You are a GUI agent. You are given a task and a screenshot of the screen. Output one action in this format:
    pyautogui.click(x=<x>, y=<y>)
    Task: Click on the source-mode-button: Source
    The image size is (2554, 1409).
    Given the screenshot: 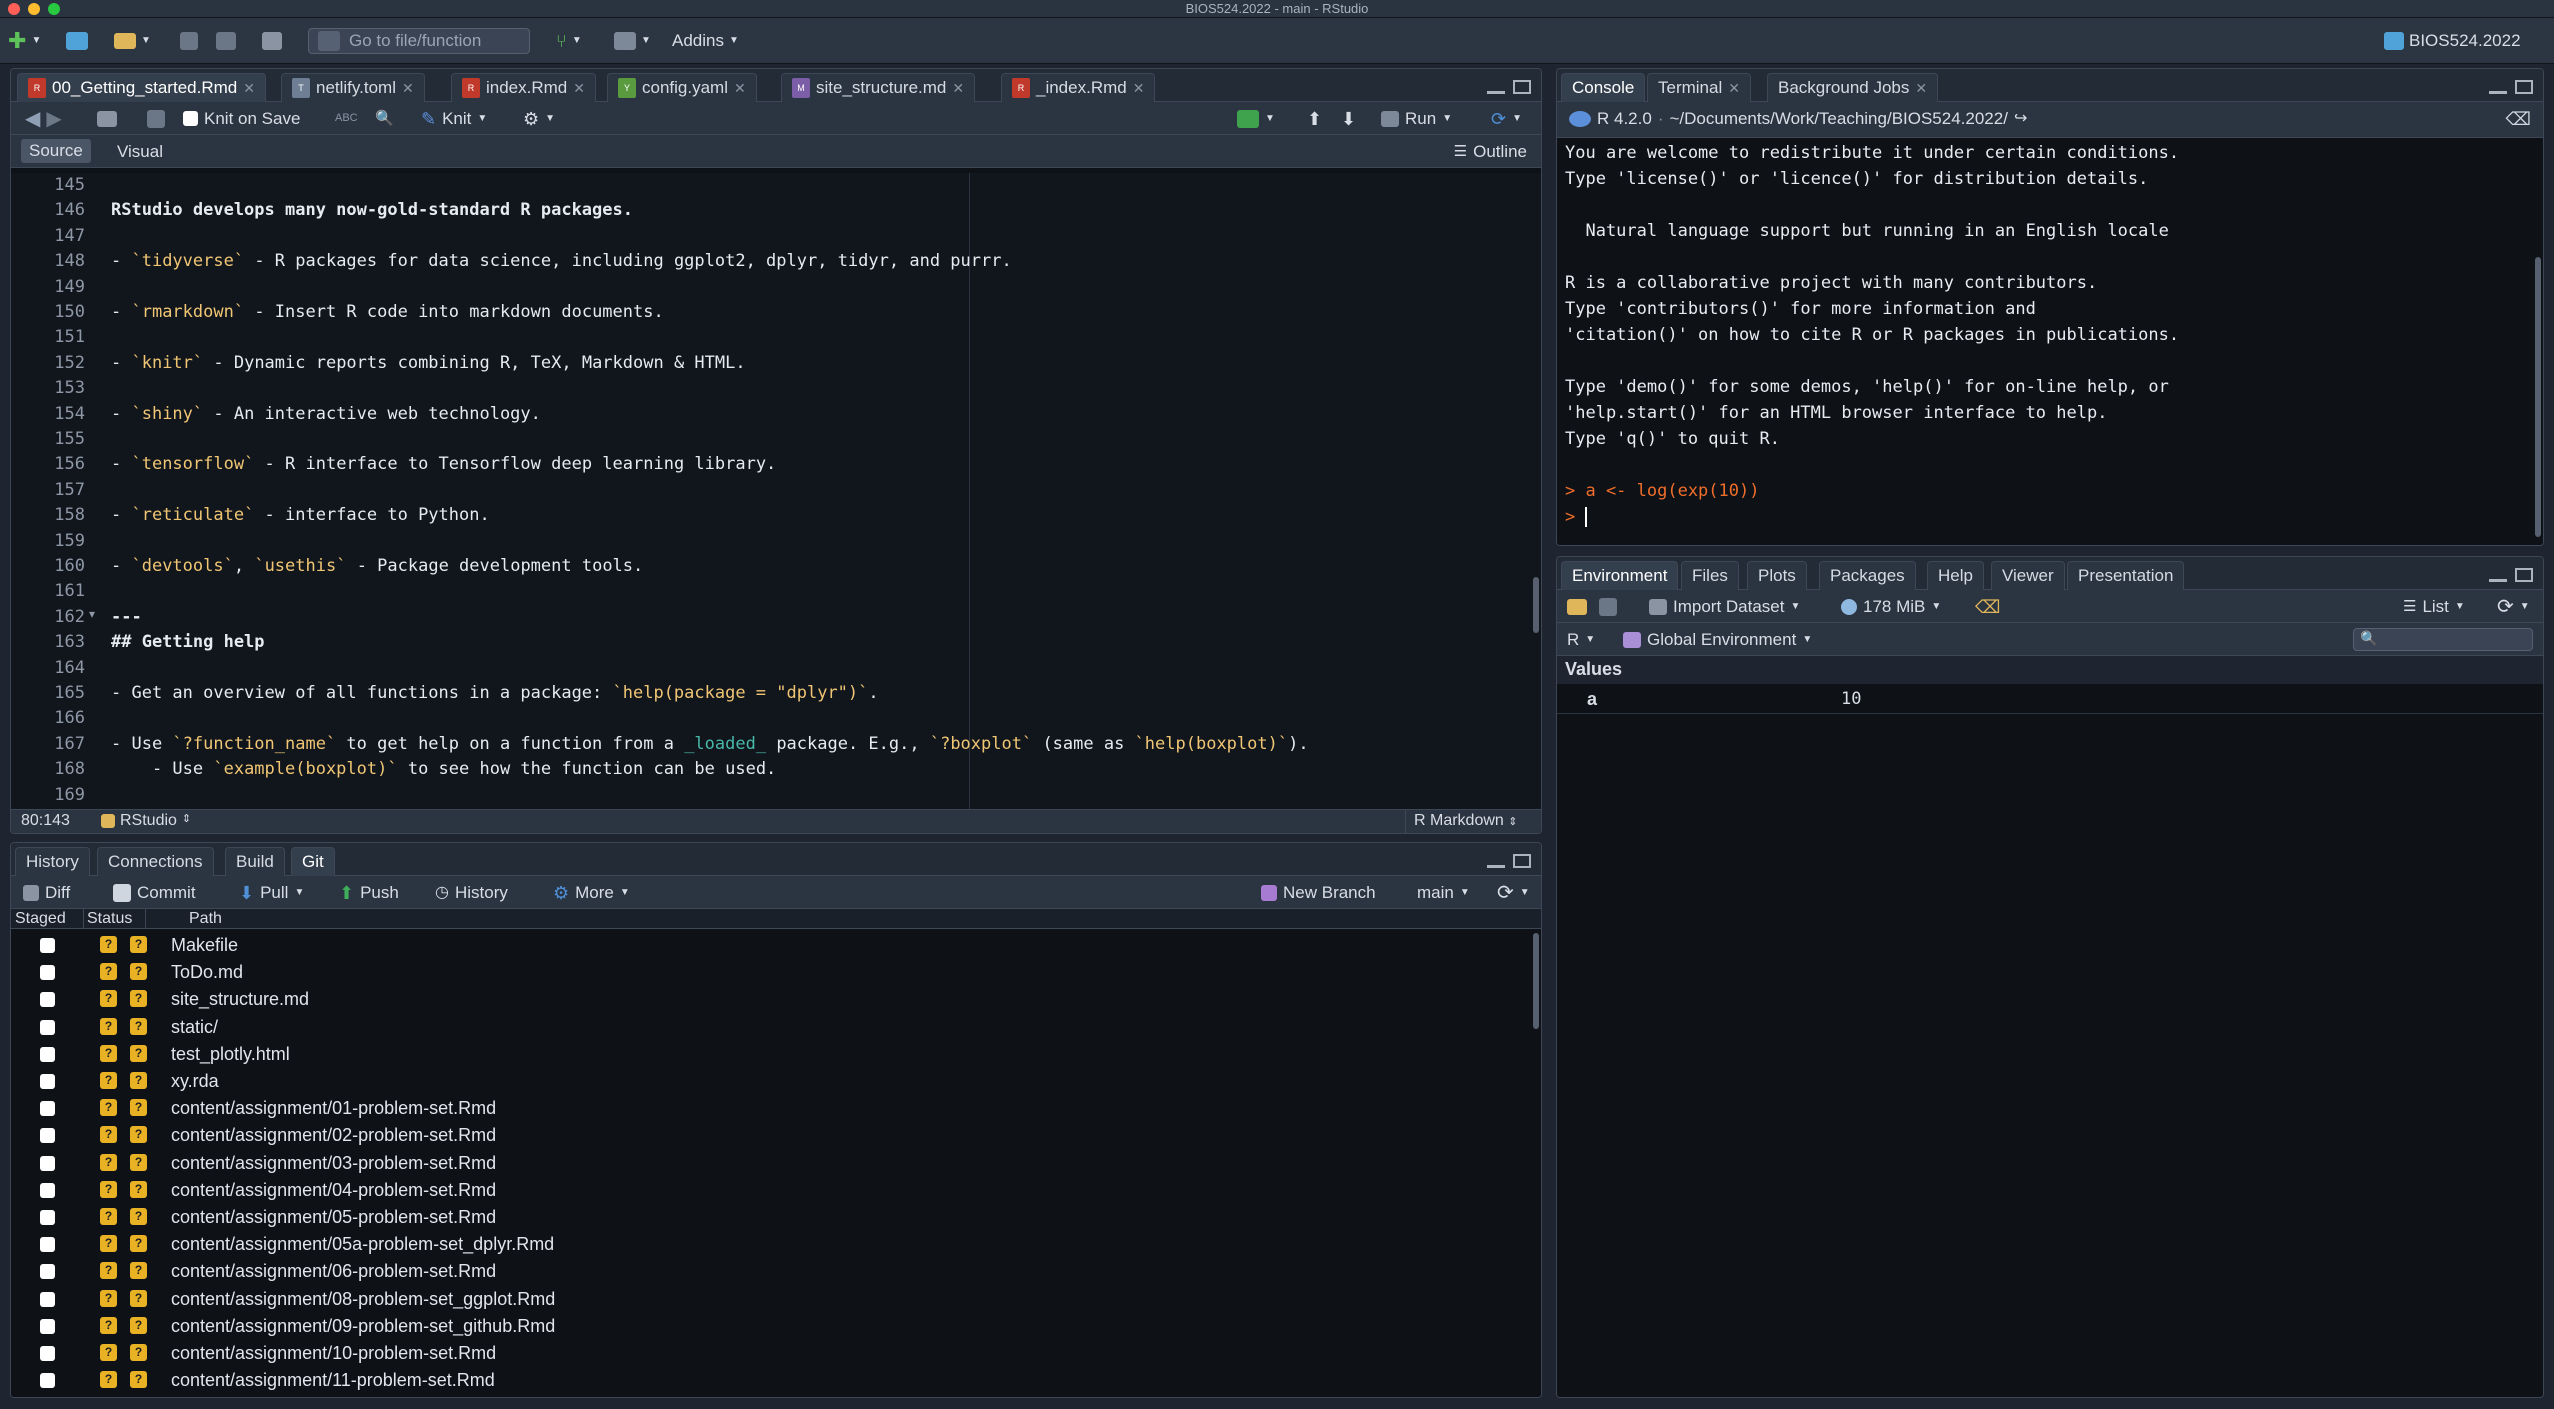 What is the action you would take?
    pyautogui.click(x=56, y=151)
    